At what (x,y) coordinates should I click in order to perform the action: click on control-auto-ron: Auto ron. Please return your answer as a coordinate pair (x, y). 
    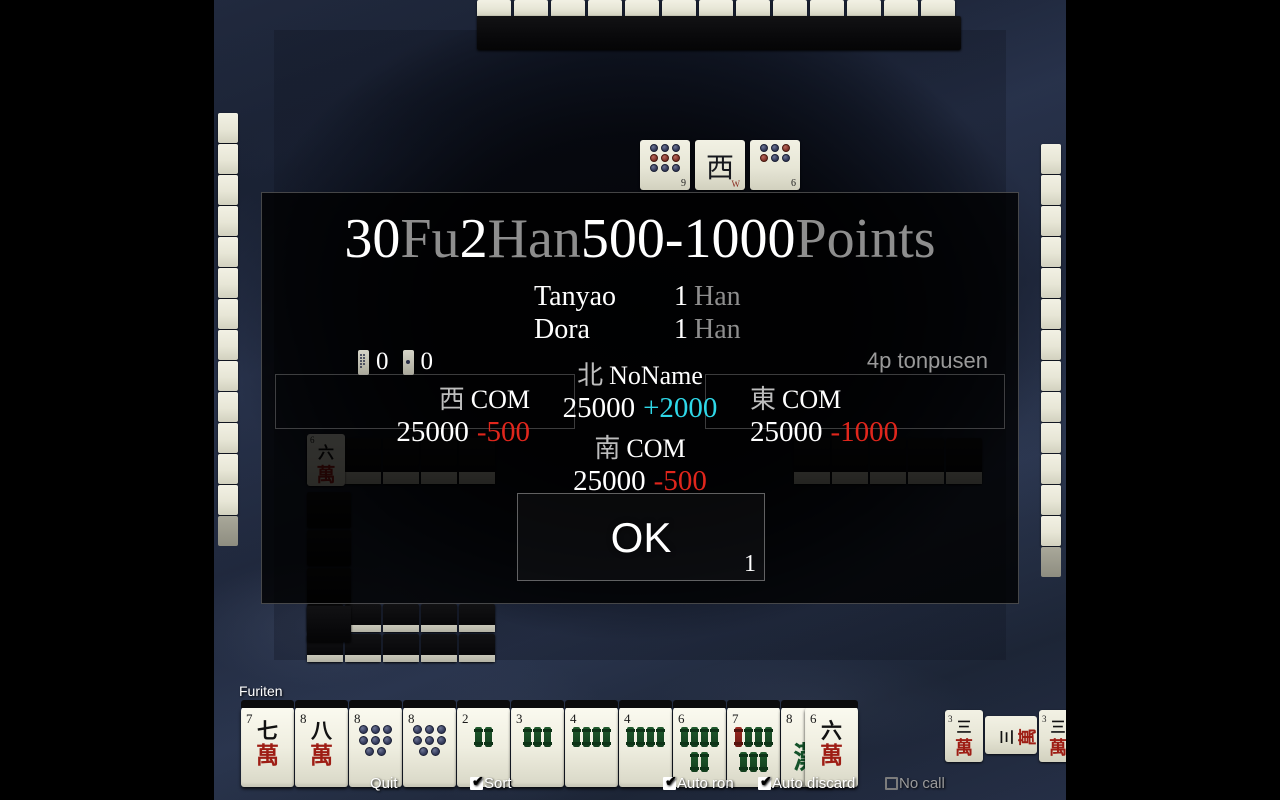
    Looking at the image, I should click on (698, 783).